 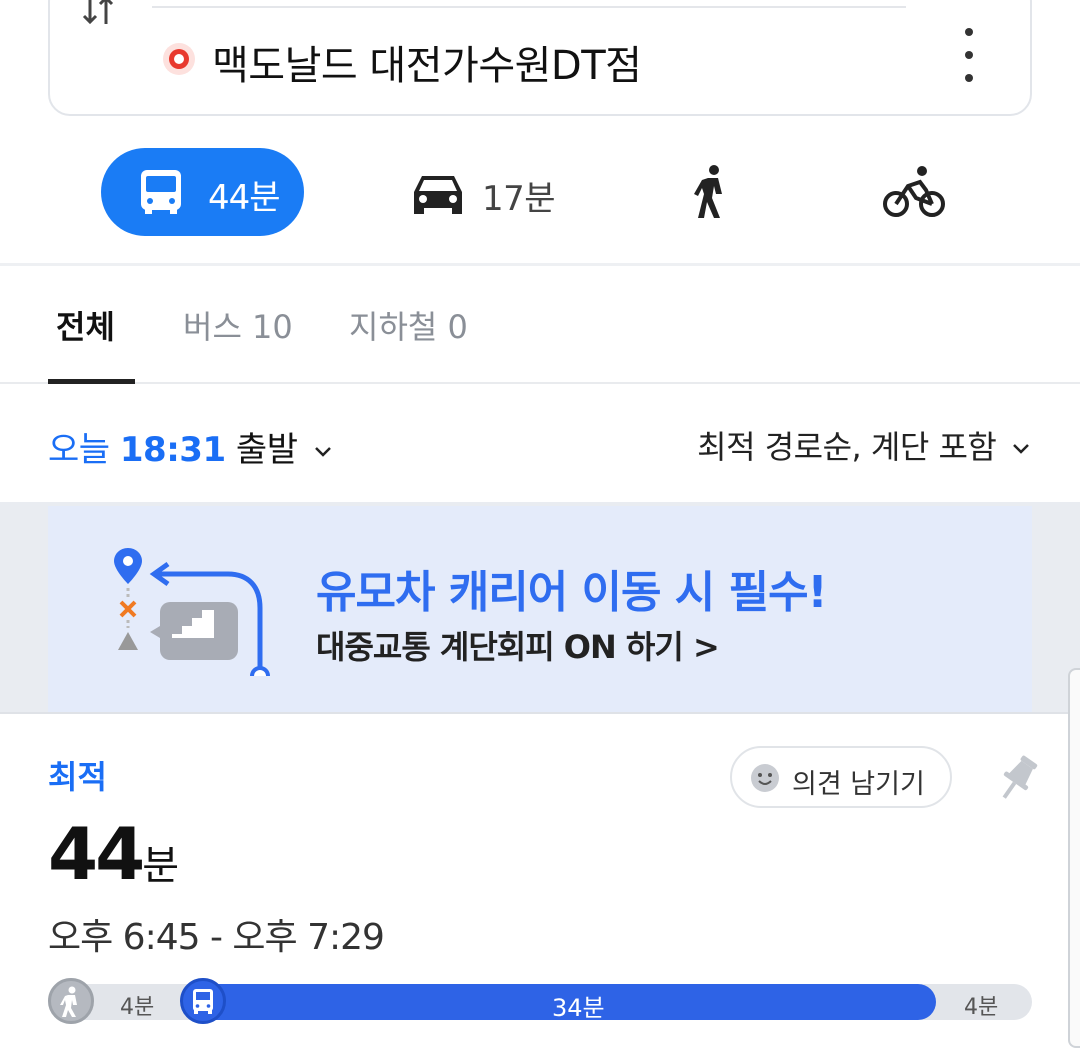 What do you see at coordinates (540, 383) in the screenshot?
I see `tabs-divider` at bounding box center [540, 383].